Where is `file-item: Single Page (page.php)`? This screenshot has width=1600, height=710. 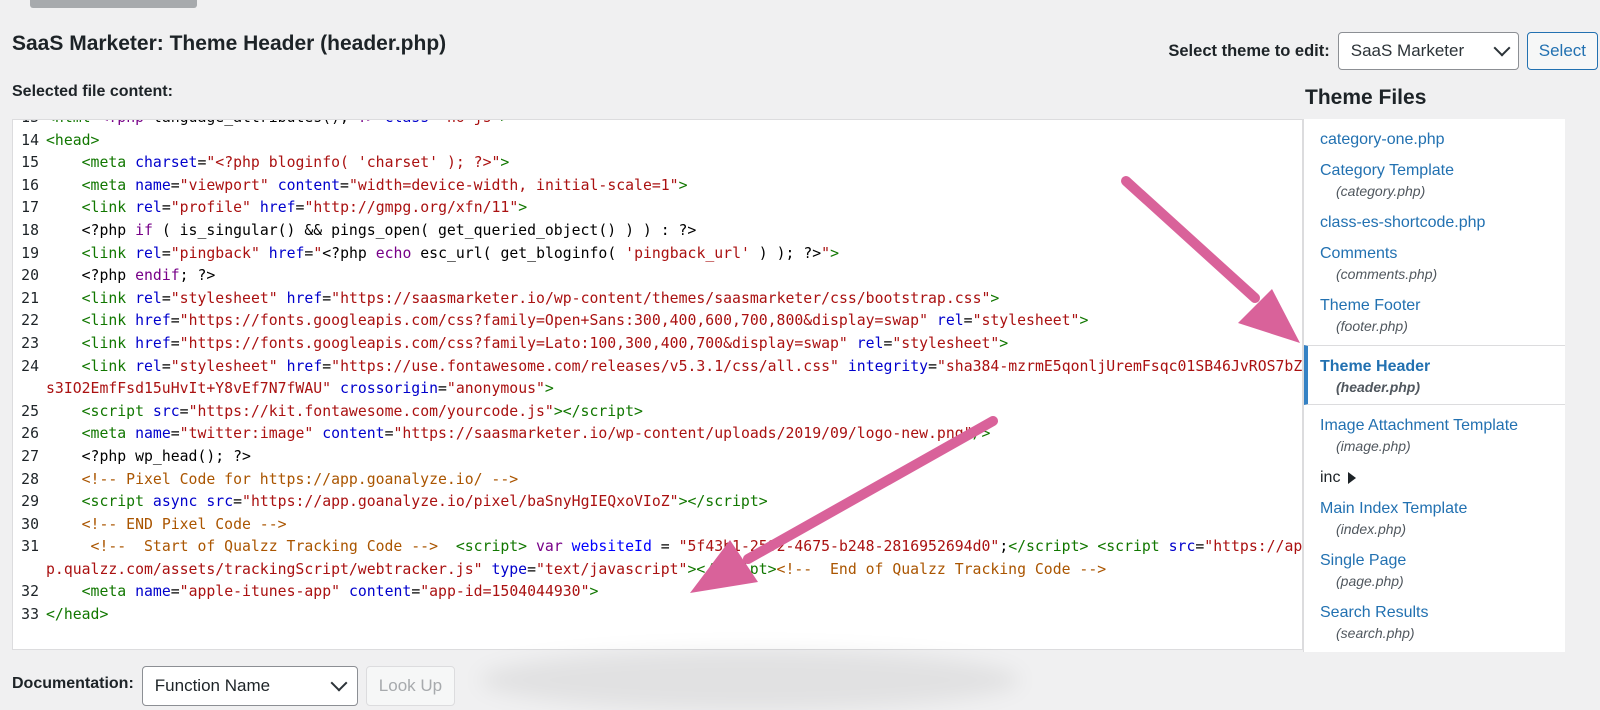 file-item: Single Page (page.php) is located at coordinates (1434, 566).